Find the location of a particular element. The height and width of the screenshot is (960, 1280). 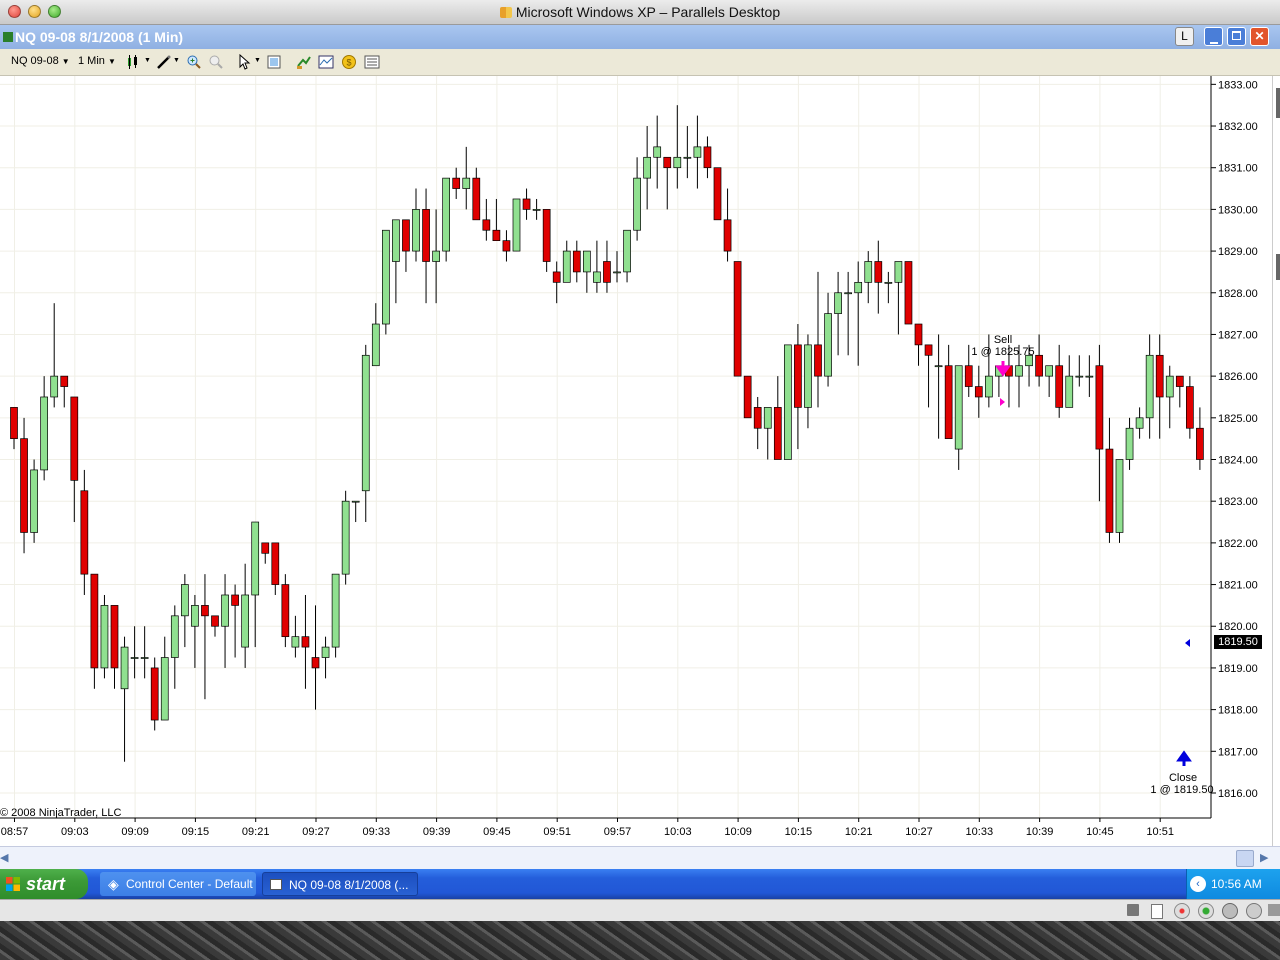

clock: 10:56 AM is located at coordinates (1236, 884).